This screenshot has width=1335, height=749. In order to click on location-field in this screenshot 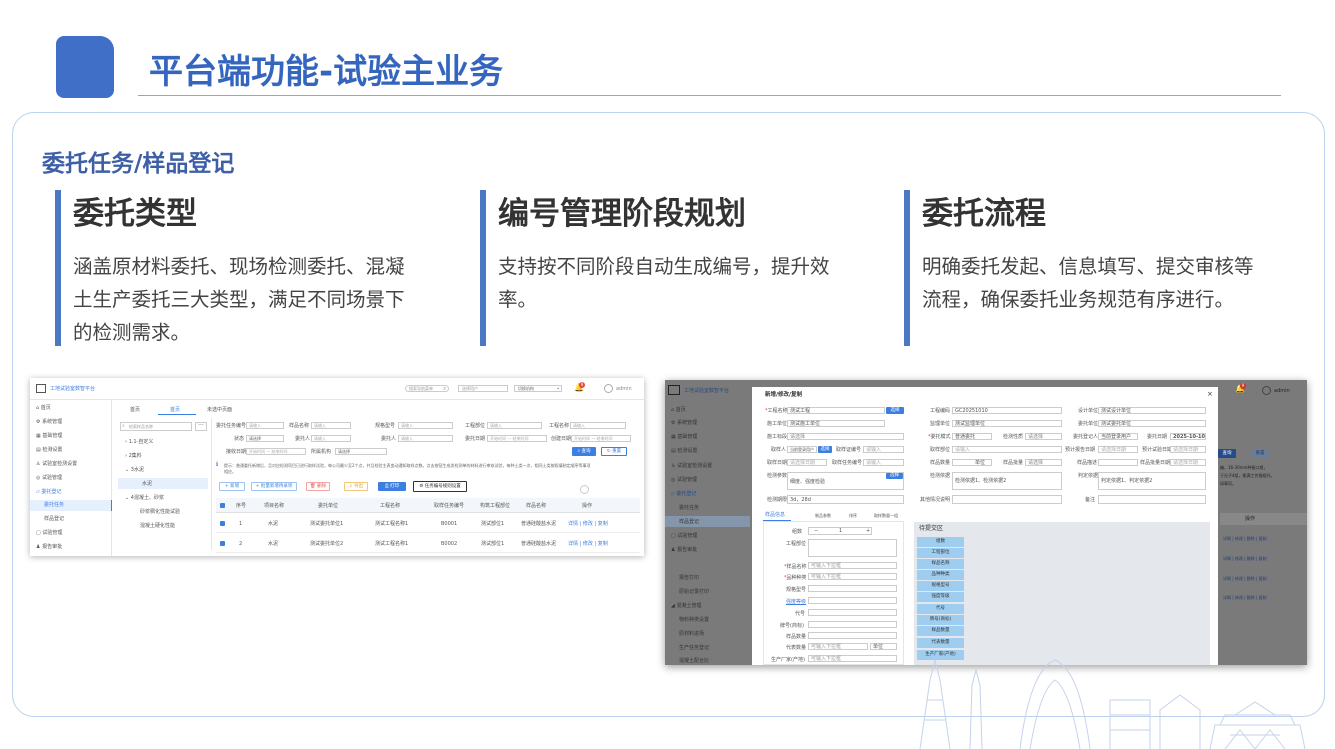, I will do `click(852, 548)`.